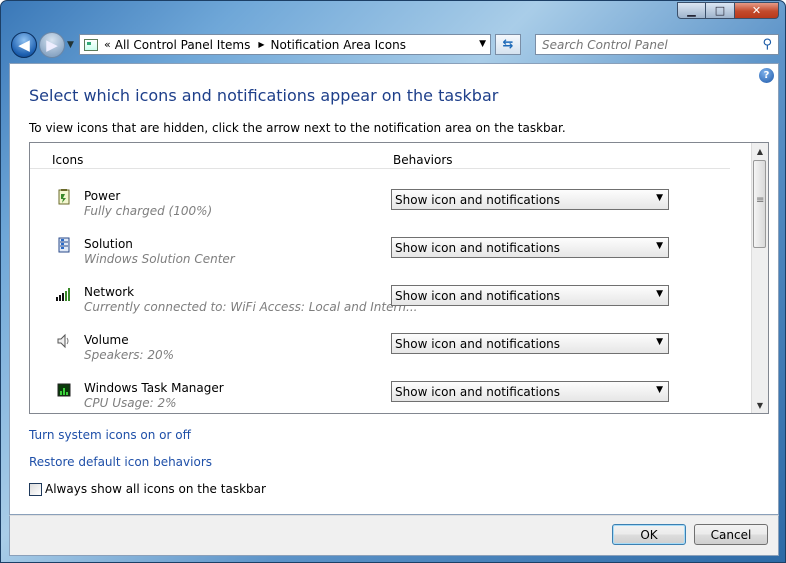 The width and height of the screenshot is (786, 563). I want to click on address-dropdown-icon: ▼, so click(482, 44).